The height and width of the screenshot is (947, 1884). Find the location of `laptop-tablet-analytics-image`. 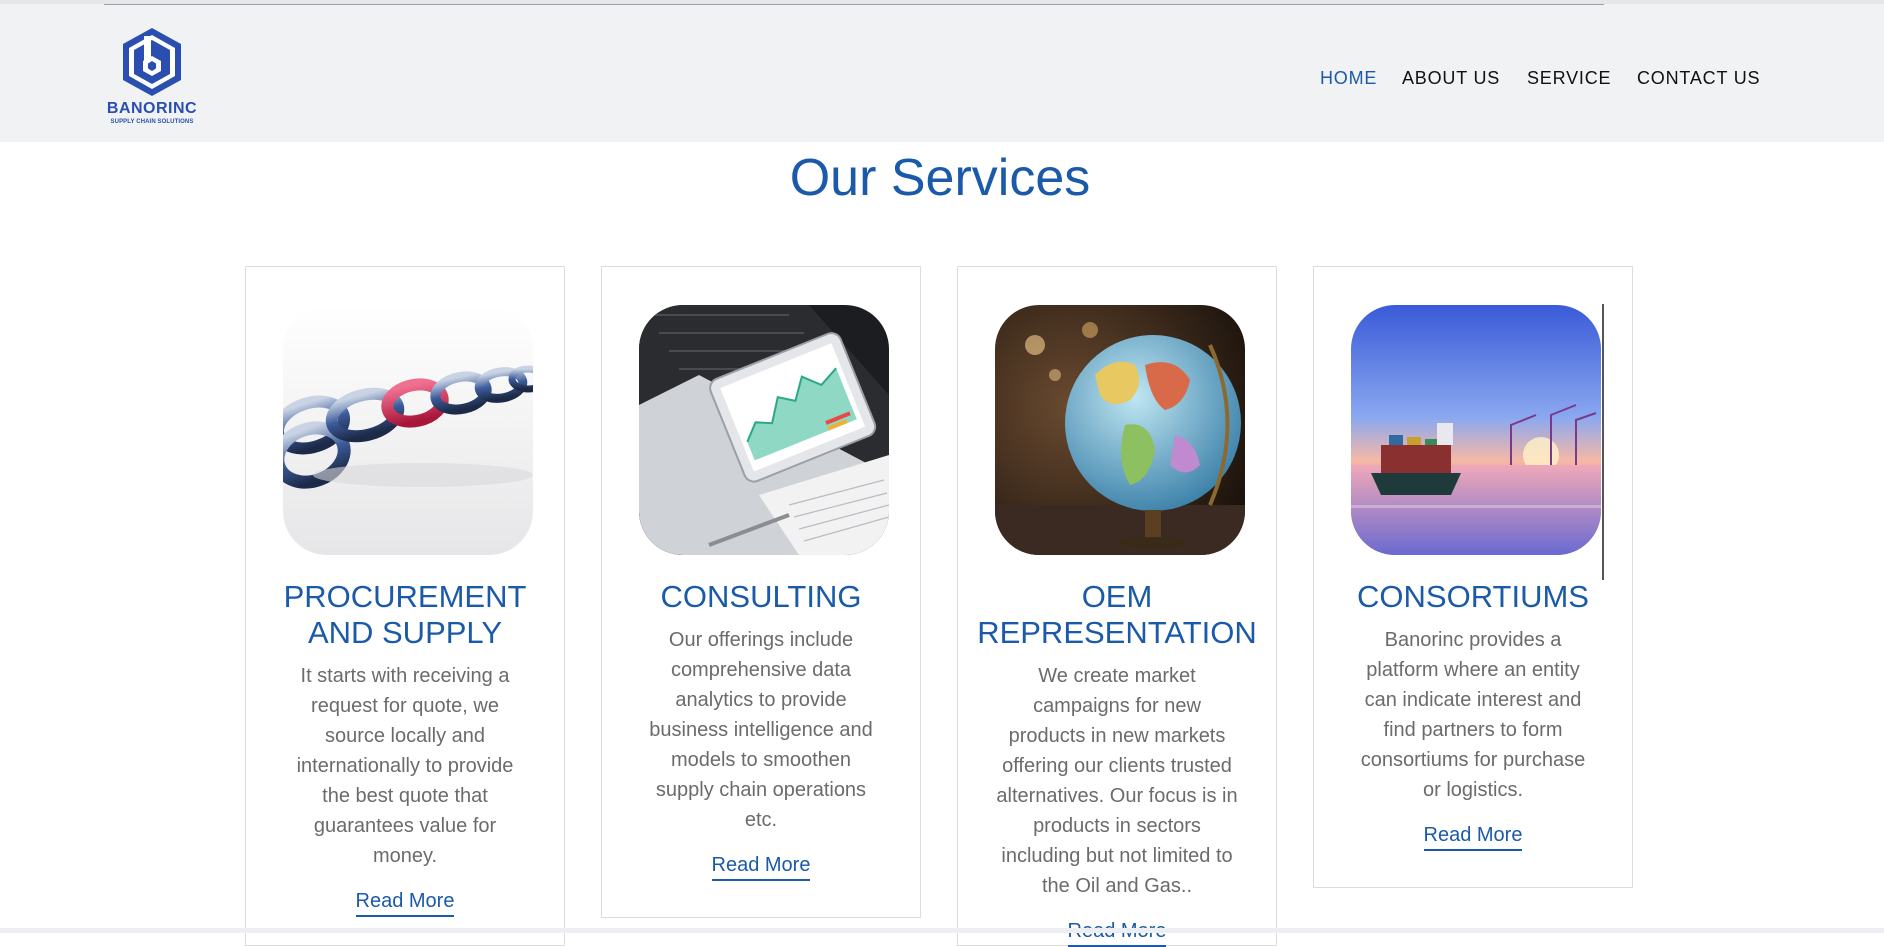

laptop-tablet-analytics-image is located at coordinates (764, 430).